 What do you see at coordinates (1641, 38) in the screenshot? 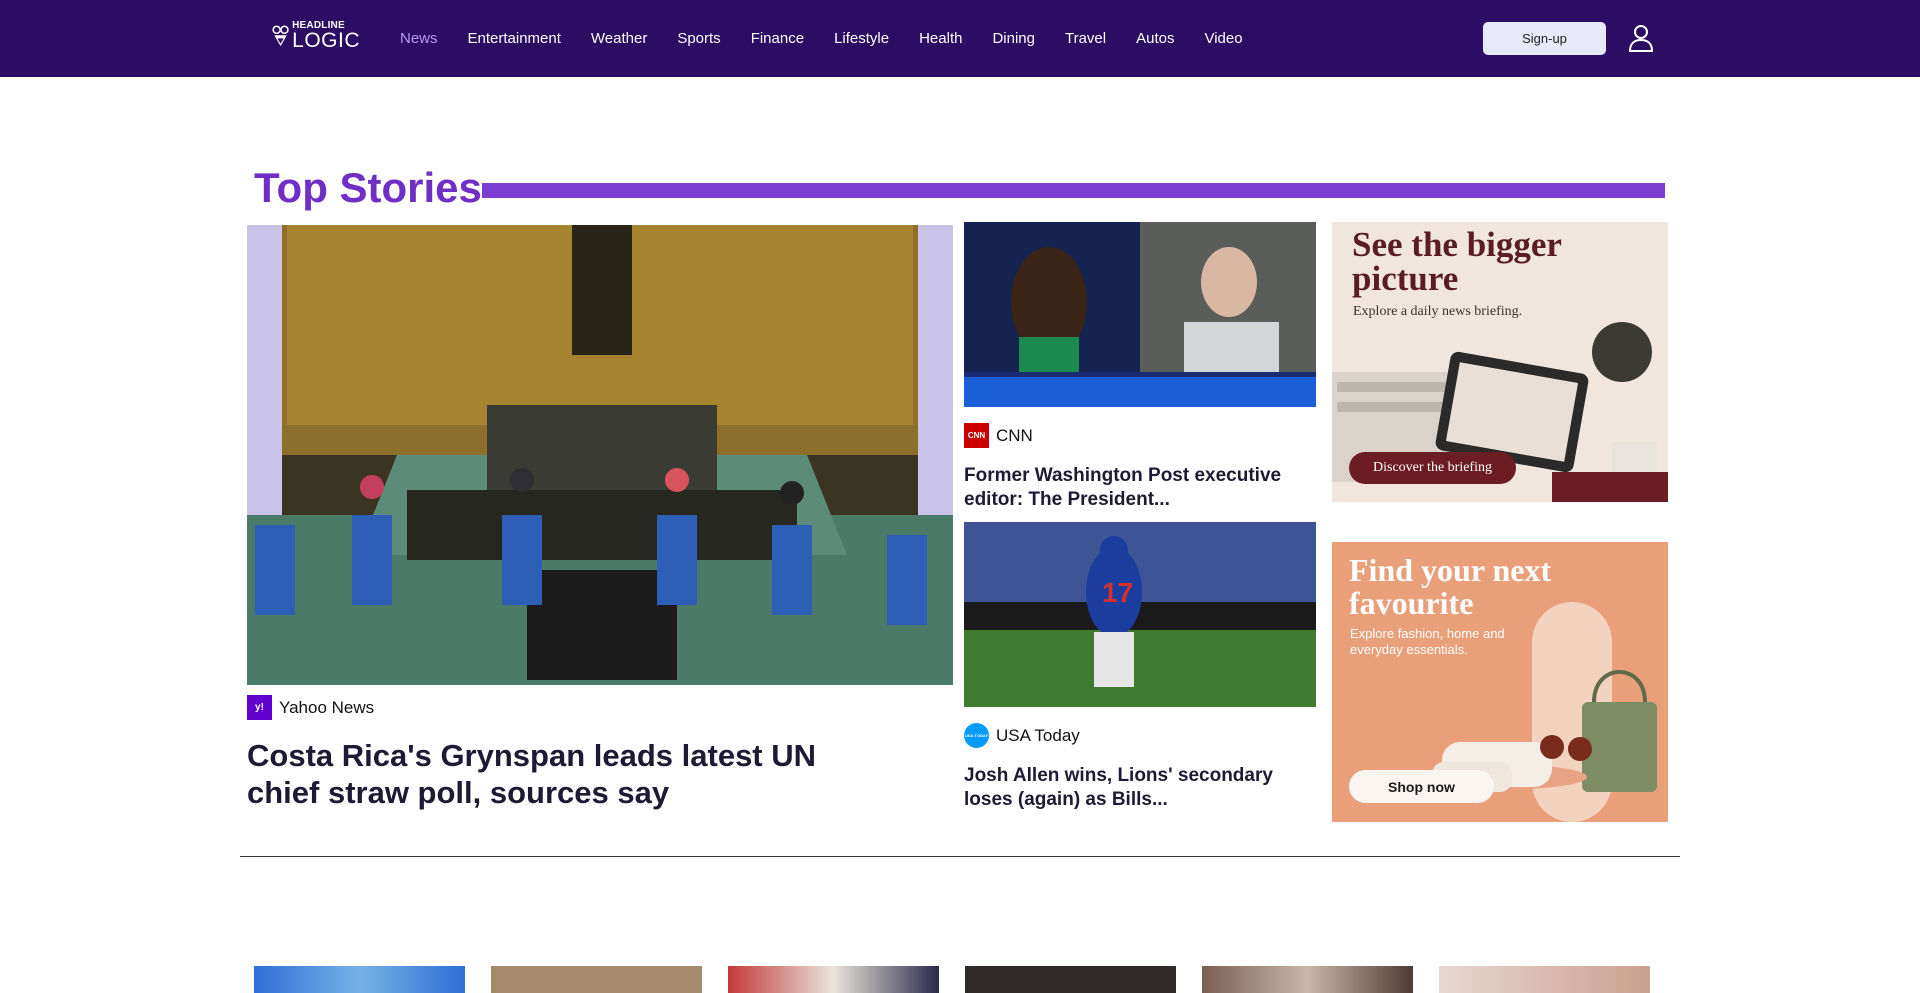
I see `user-icon` at bounding box center [1641, 38].